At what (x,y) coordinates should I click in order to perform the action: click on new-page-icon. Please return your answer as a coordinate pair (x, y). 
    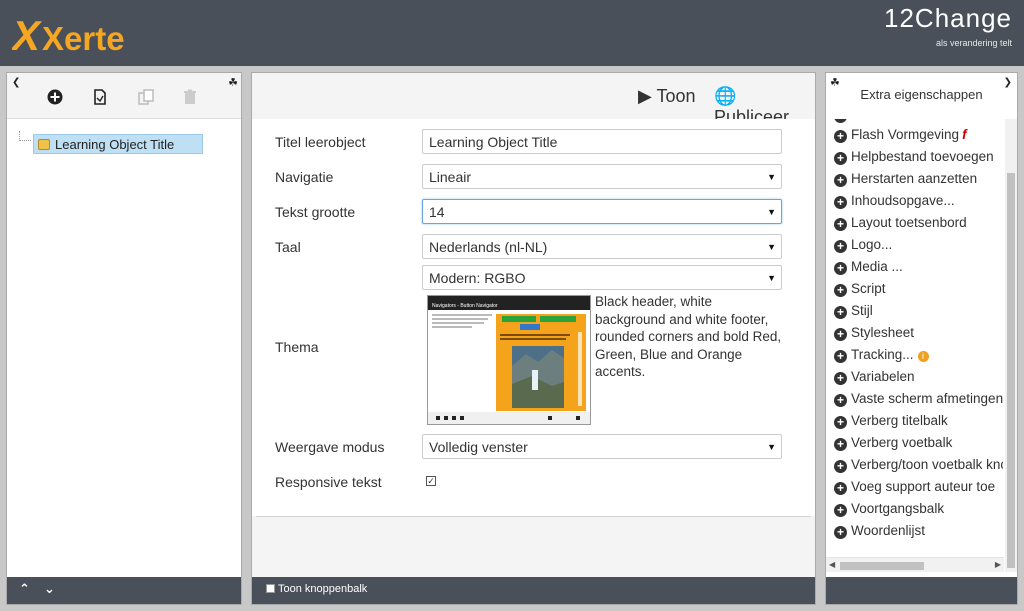
    Looking at the image, I should click on (100, 97).